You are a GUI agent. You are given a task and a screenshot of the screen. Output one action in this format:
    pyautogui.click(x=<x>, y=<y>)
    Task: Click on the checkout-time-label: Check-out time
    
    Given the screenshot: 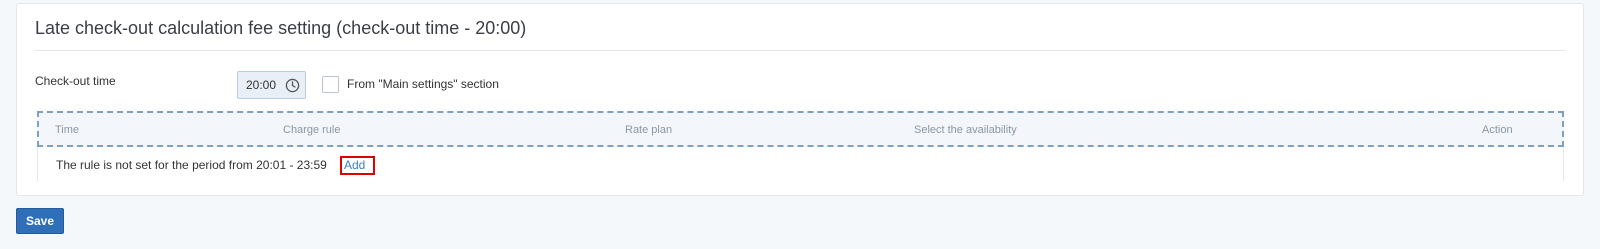 What is the action you would take?
    pyautogui.click(x=75, y=81)
    